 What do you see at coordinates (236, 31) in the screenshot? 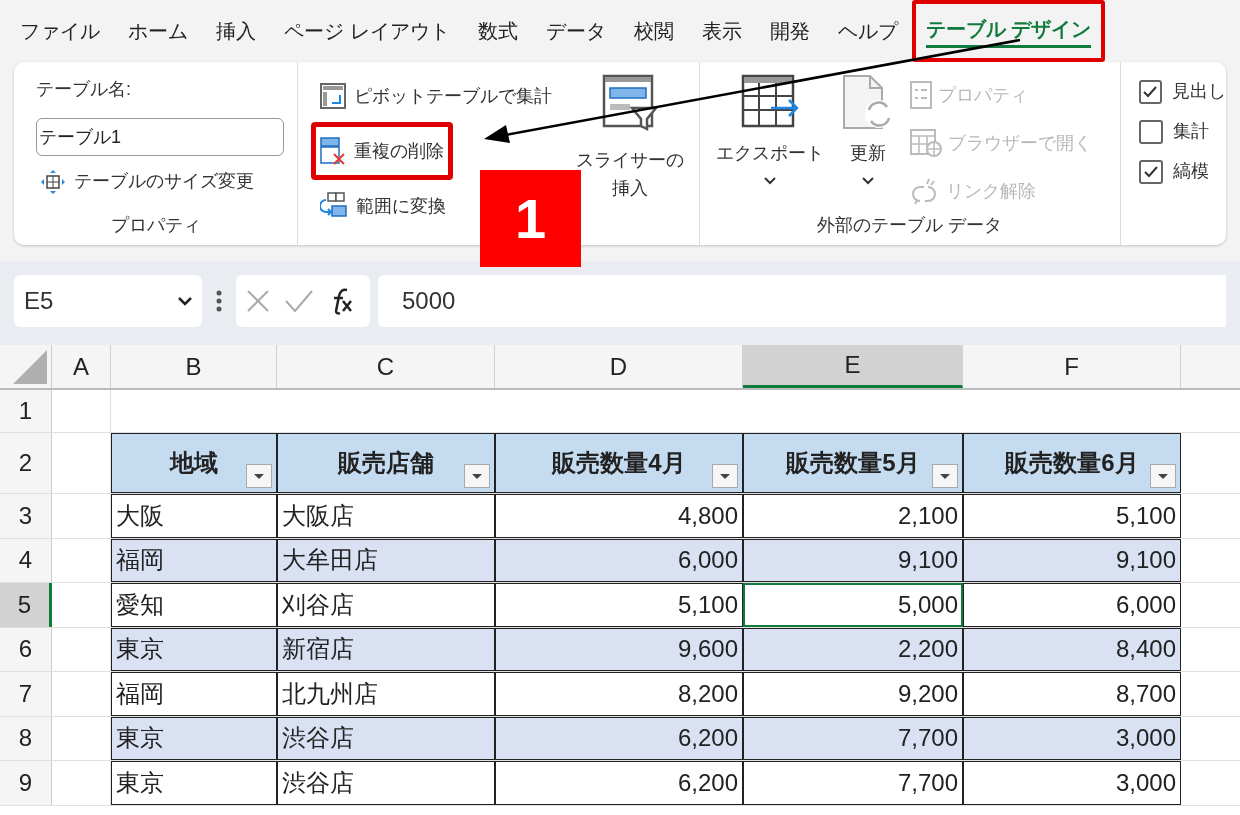
I see `menu-tab: 挿入` at bounding box center [236, 31].